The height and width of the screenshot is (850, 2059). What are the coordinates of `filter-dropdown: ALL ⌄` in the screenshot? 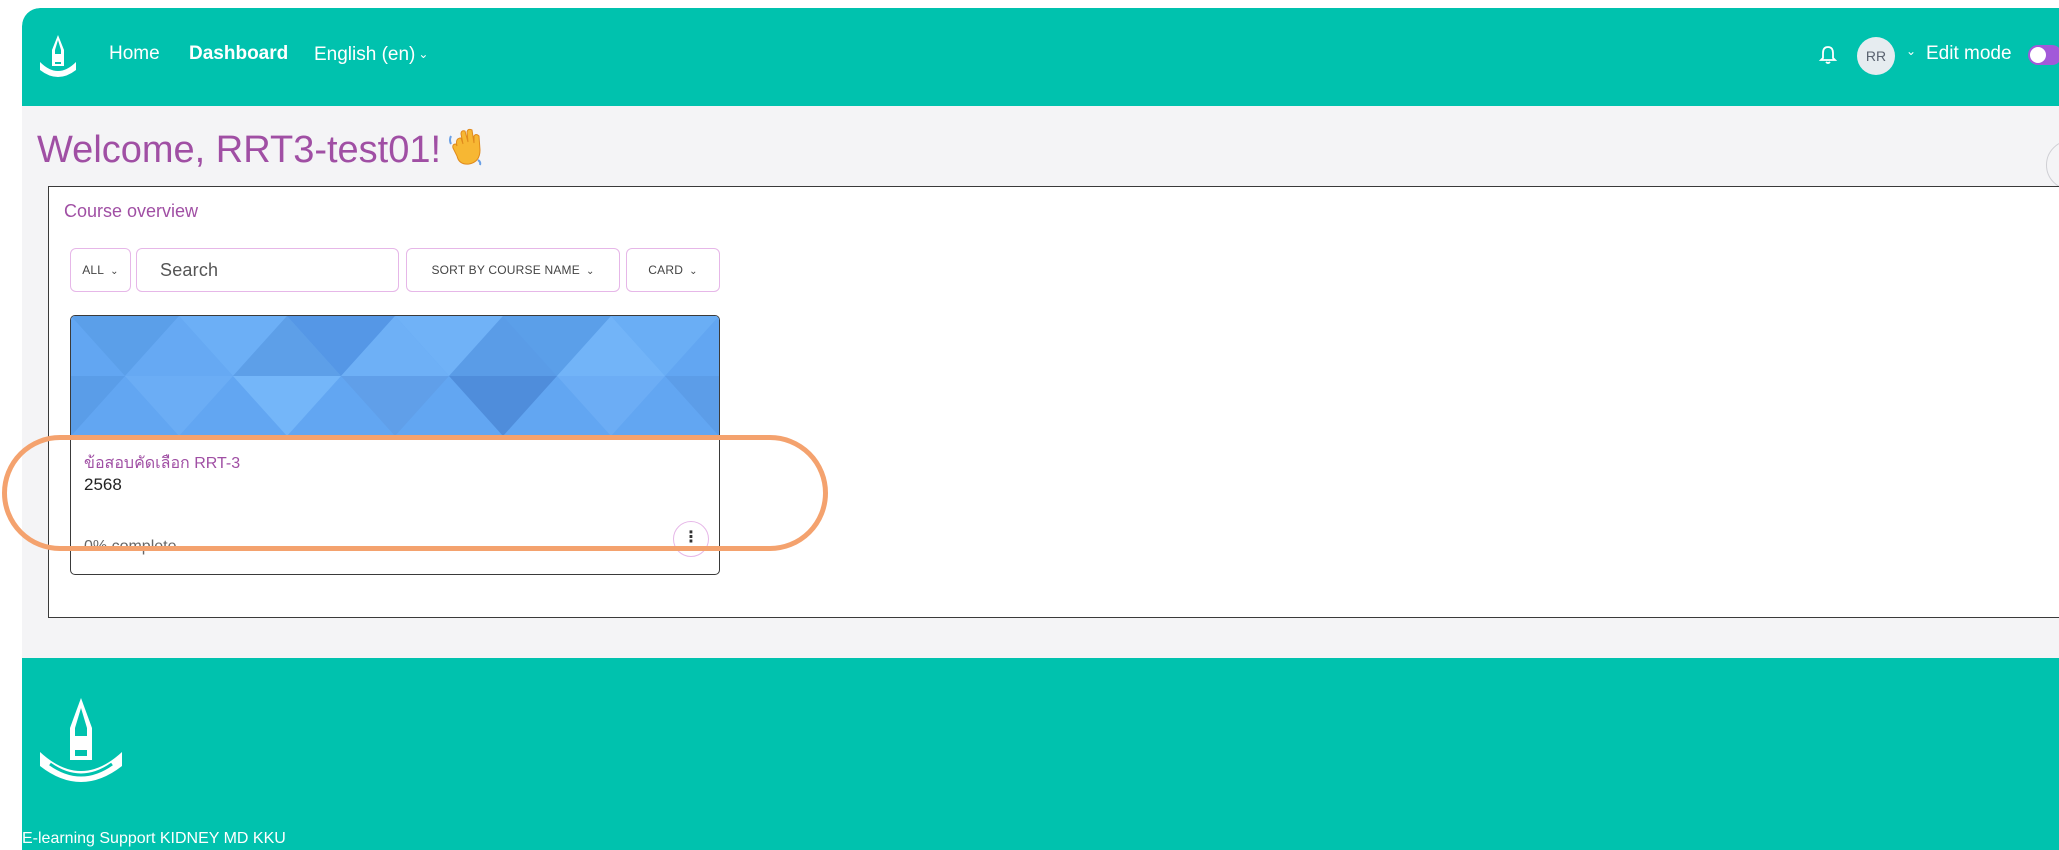 It's located at (100, 270).